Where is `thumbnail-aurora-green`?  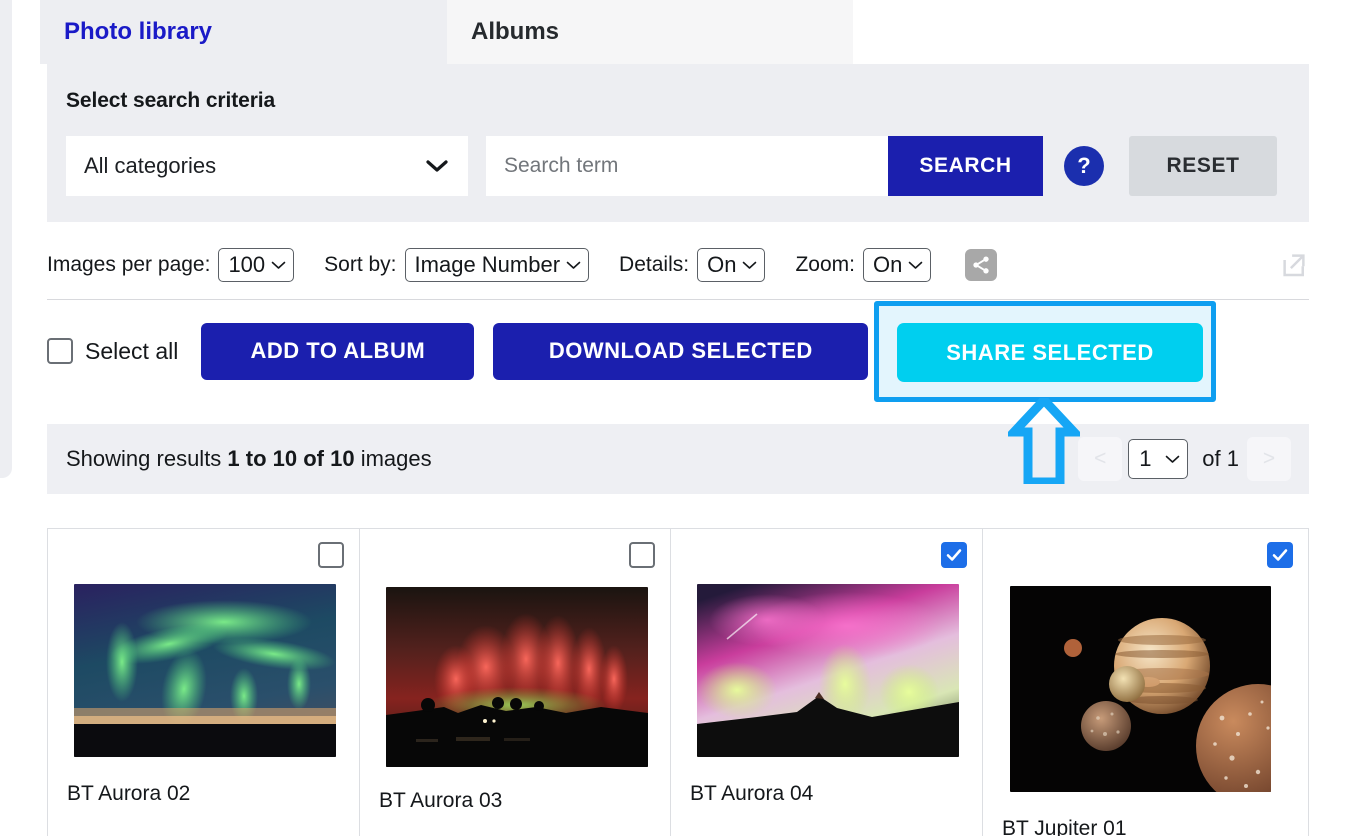 thumbnail-aurora-green is located at coordinates (205, 670).